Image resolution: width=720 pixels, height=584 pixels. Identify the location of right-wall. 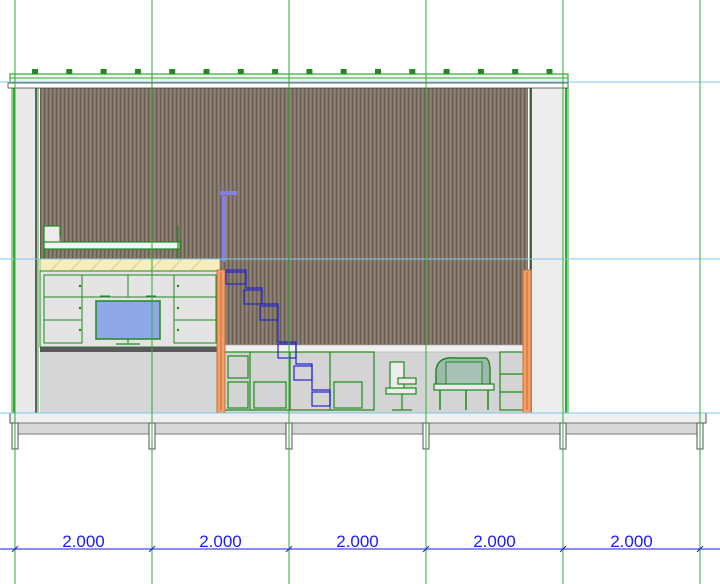
(549, 247).